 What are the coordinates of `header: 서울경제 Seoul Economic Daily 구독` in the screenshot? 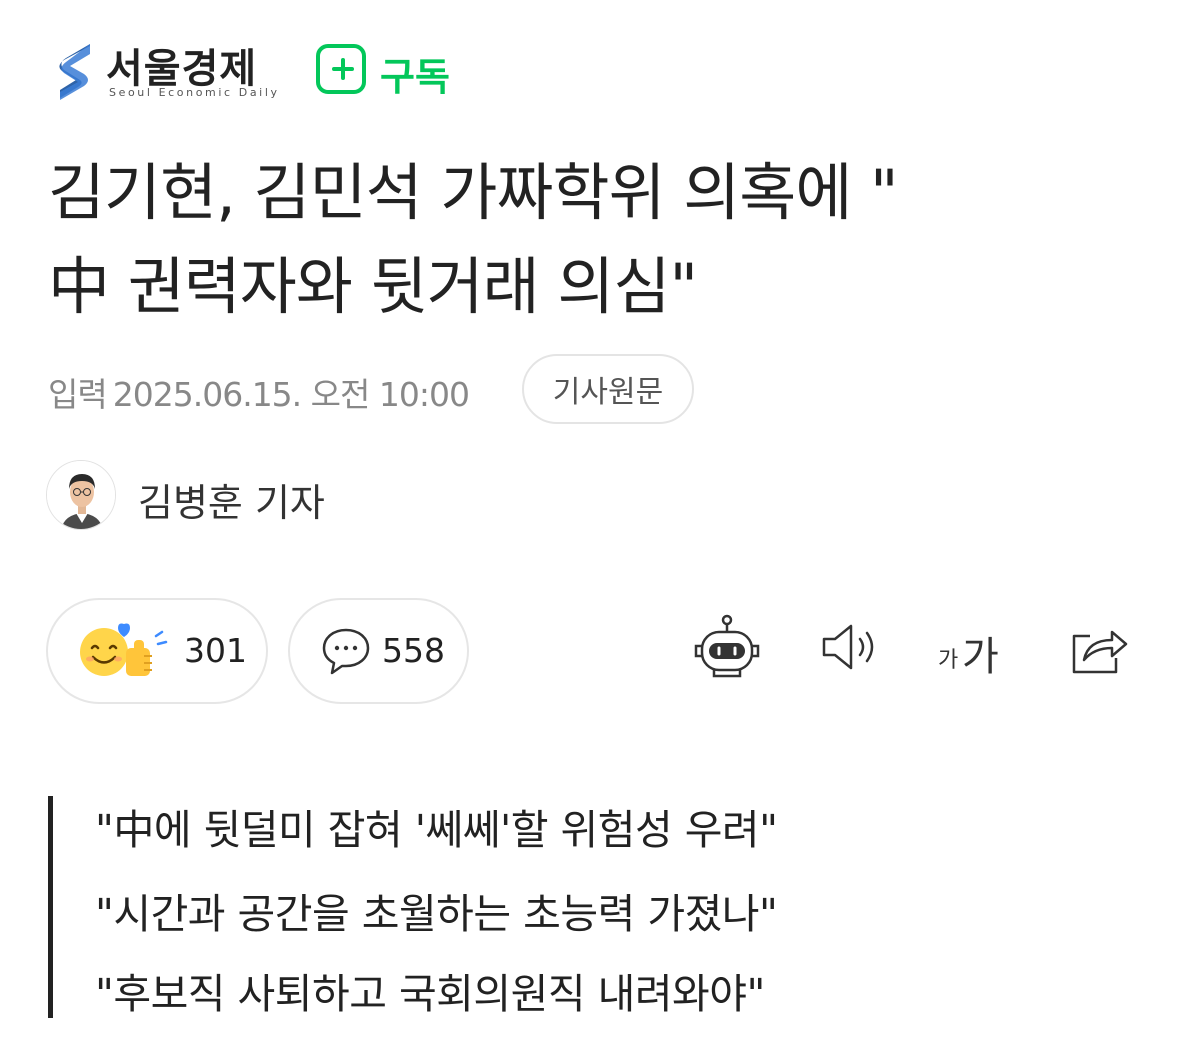 It's located at (352, 70).